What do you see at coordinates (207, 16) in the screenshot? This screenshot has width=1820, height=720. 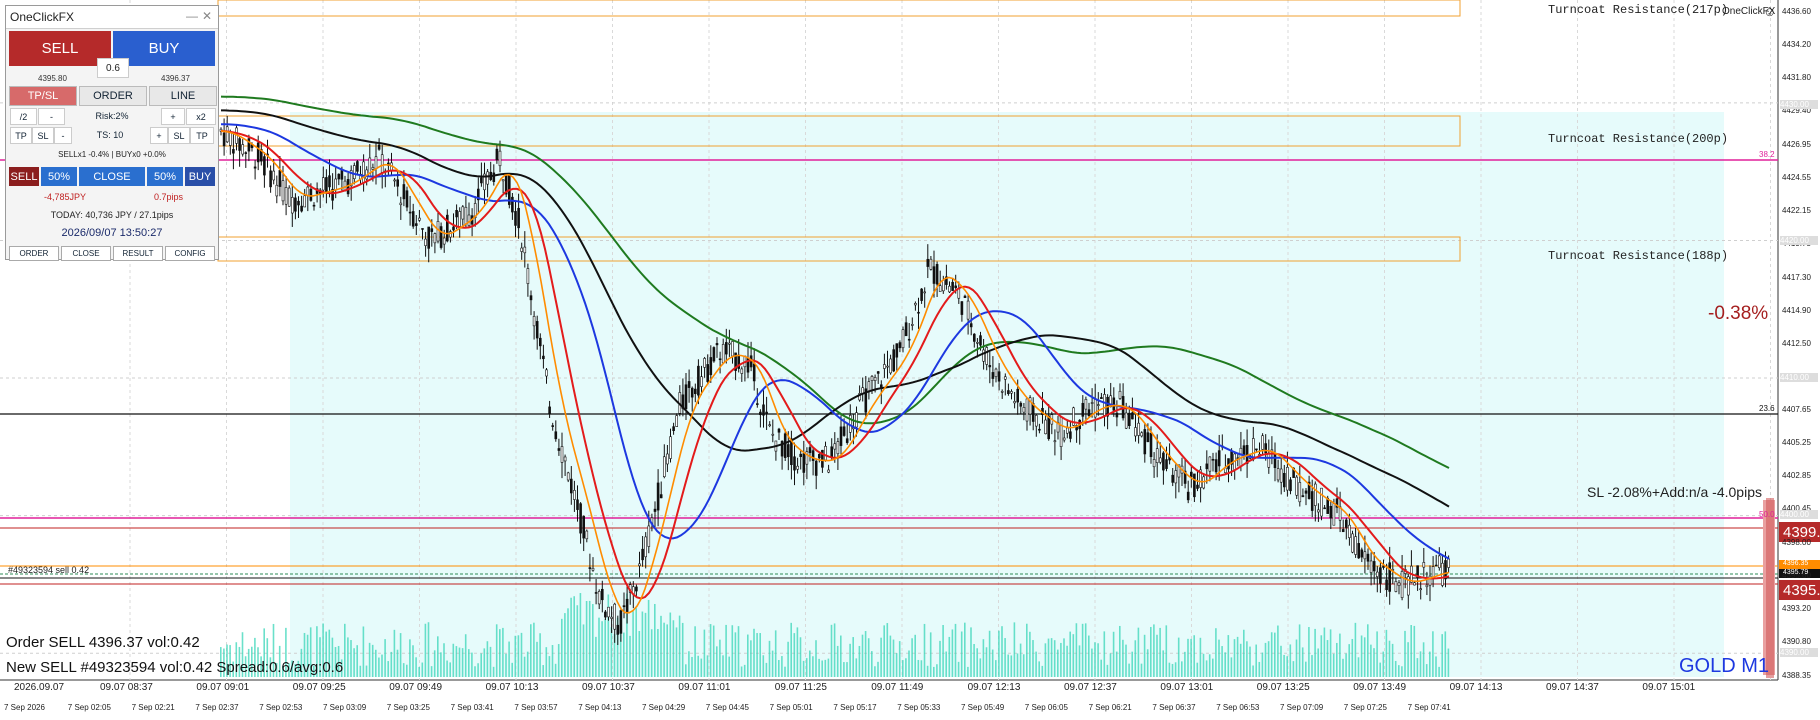 I see `close-icon: ✕` at bounding box center [207, 16].